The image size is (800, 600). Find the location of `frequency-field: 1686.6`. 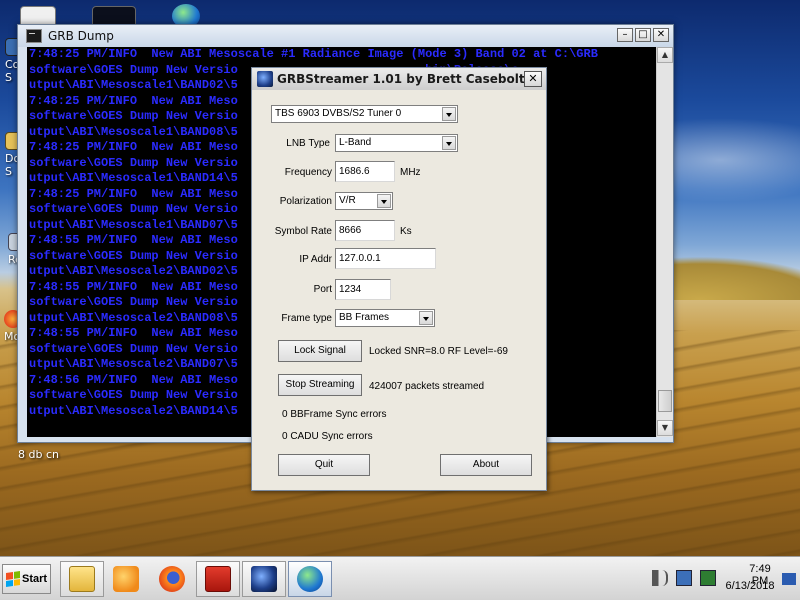

frequency-field: 1686.6 is located at coordinates (365, 171).